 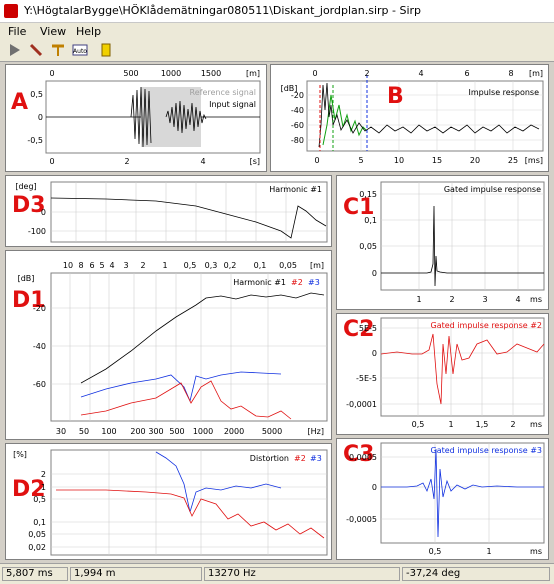 What do you see at coordinates (269, 458) in the screenshot?
I see `panel-d2-legend-main: Distortion` at bounding box center [269, 458].